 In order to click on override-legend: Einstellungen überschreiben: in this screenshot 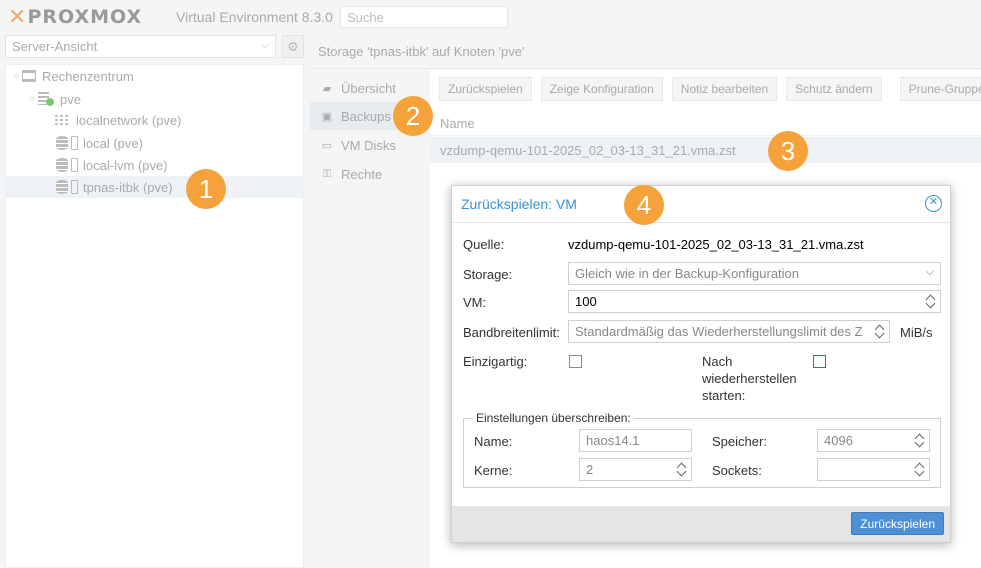, I will do `click(553, 418)`.